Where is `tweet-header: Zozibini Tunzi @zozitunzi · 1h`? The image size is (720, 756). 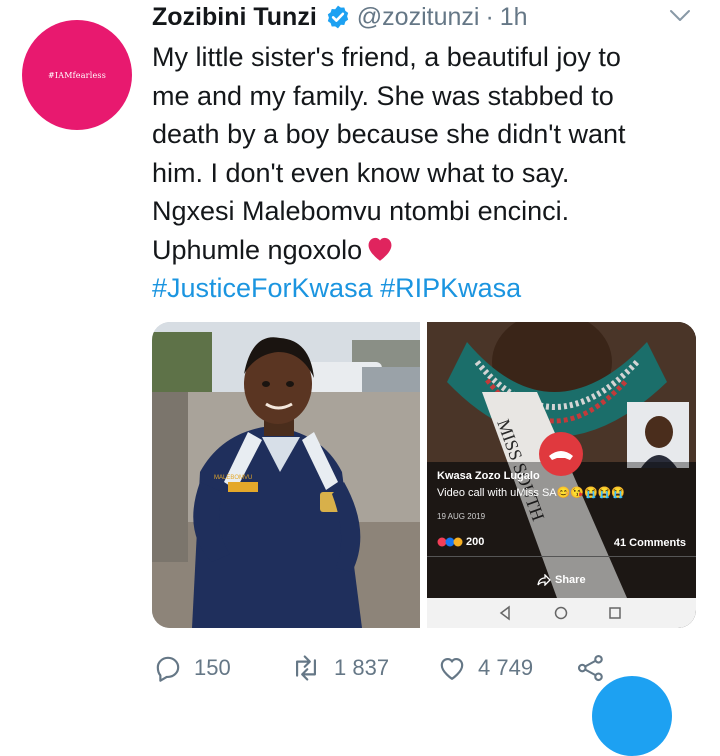
tweet-header: Zozibini Tunzi @zozitunzi · 1h is located at coordinates (340, 17).